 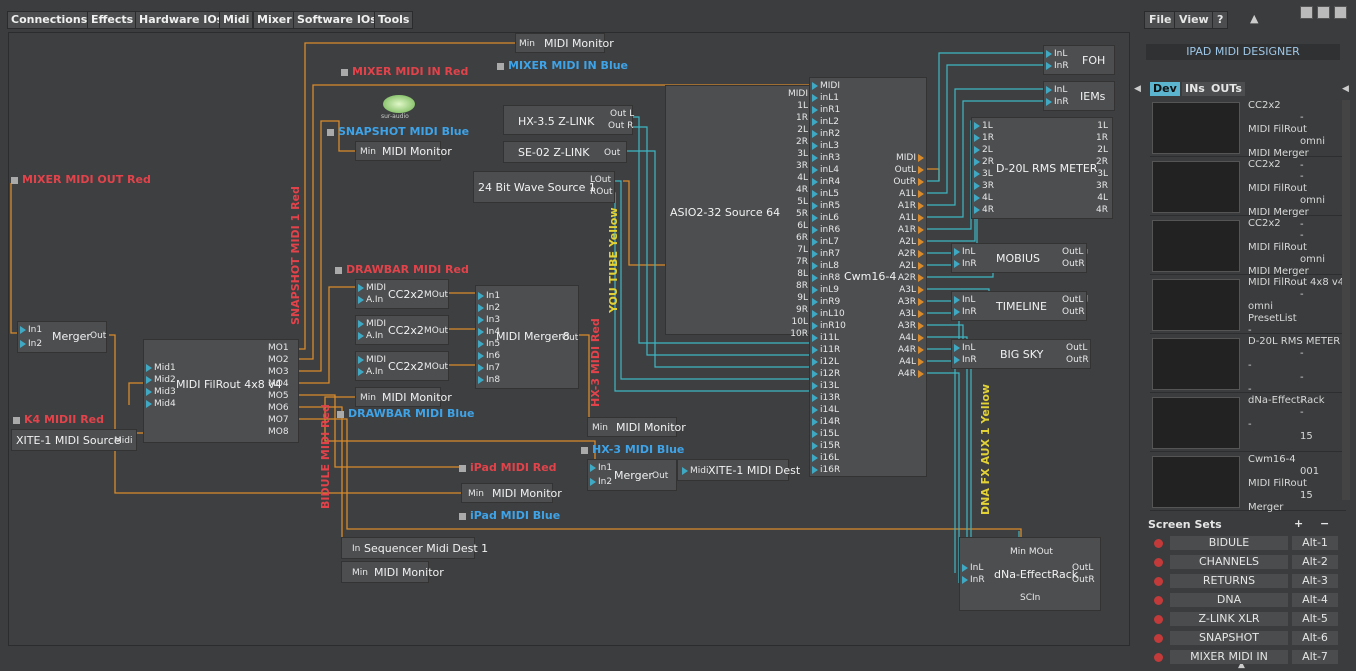 I want to click on cwm-in-port: inR7, so click(x=826, y=254).